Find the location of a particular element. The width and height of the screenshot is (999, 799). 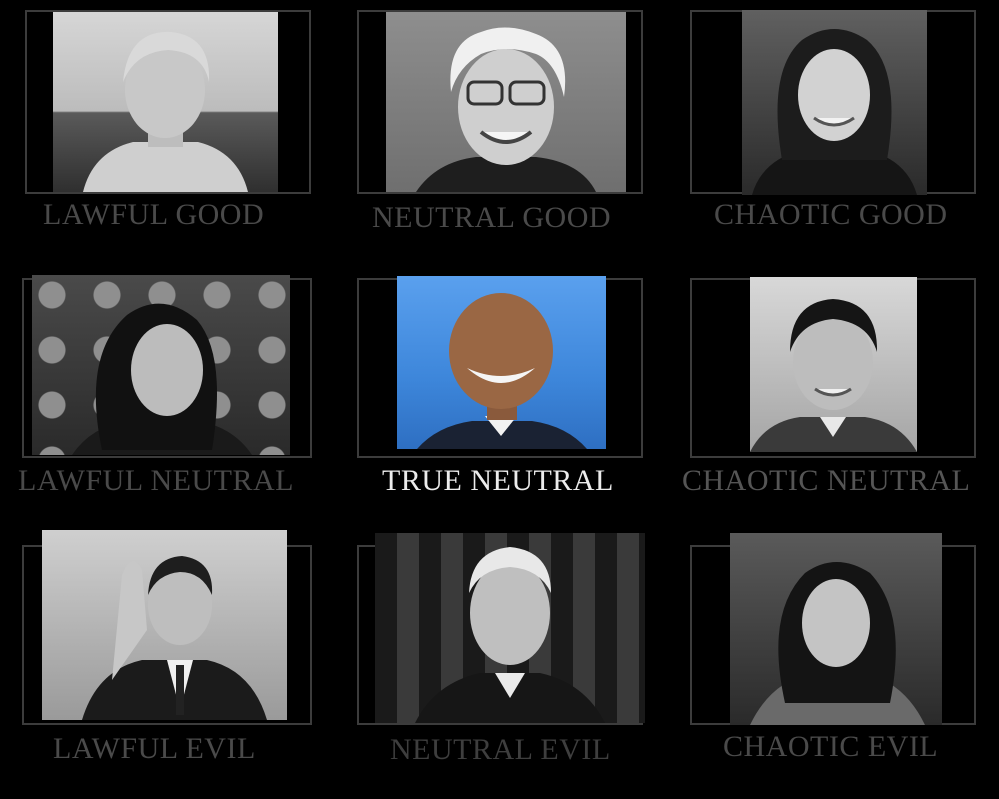

alignment-label: CHAOTIC NEUTRAL is located at coordinates (826, 480).